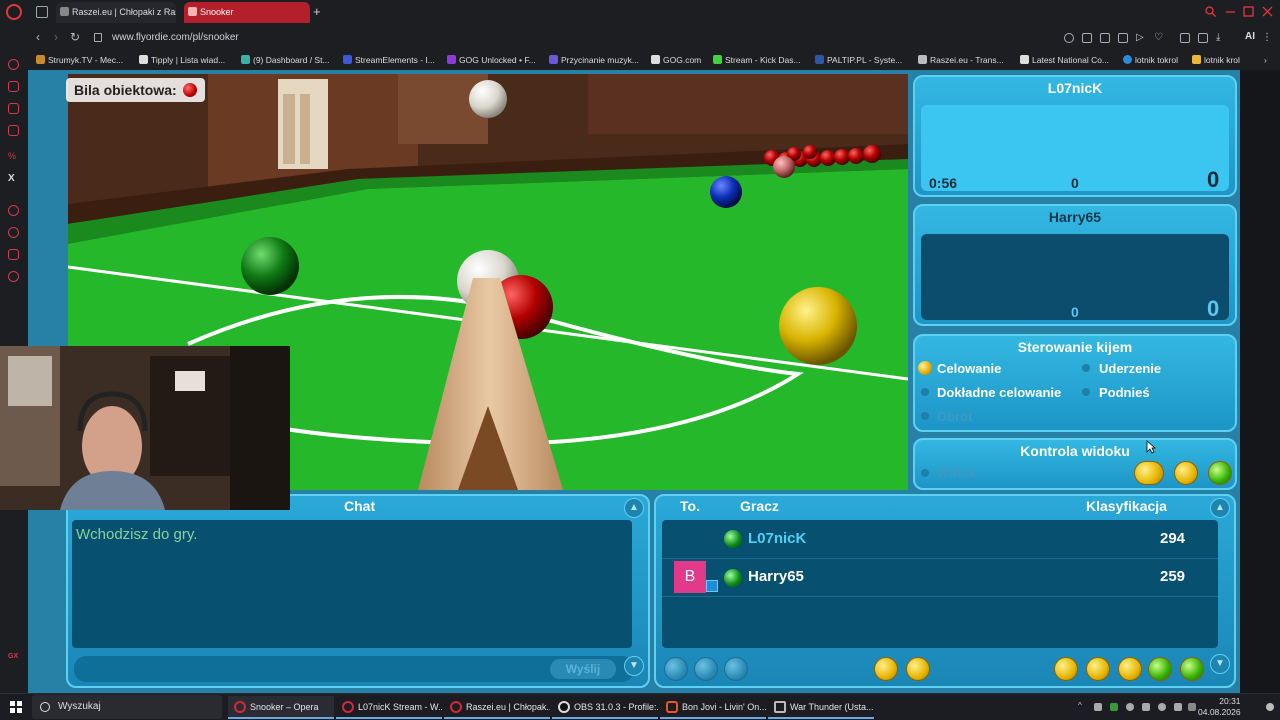 Image resolution: width=1280 pixels, height=720 pixels. What do you see at coordinates (247, 12) in the screenshot?
I see `tab-snooker: Snooker` at bounding box center [247, 12].